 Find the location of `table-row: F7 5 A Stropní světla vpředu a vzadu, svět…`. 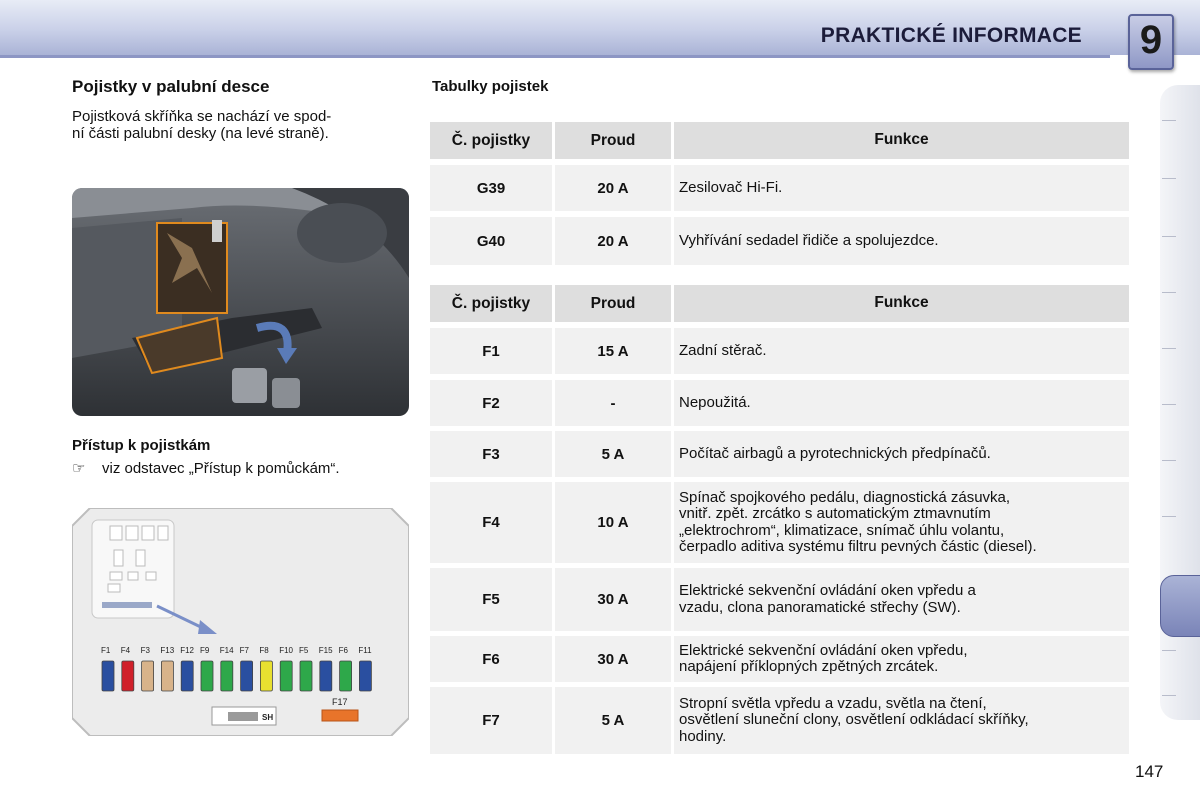

table-row: F7 5 A Stropní světla vpředu a vzadu, svět… is located at coordinates (779, 720).